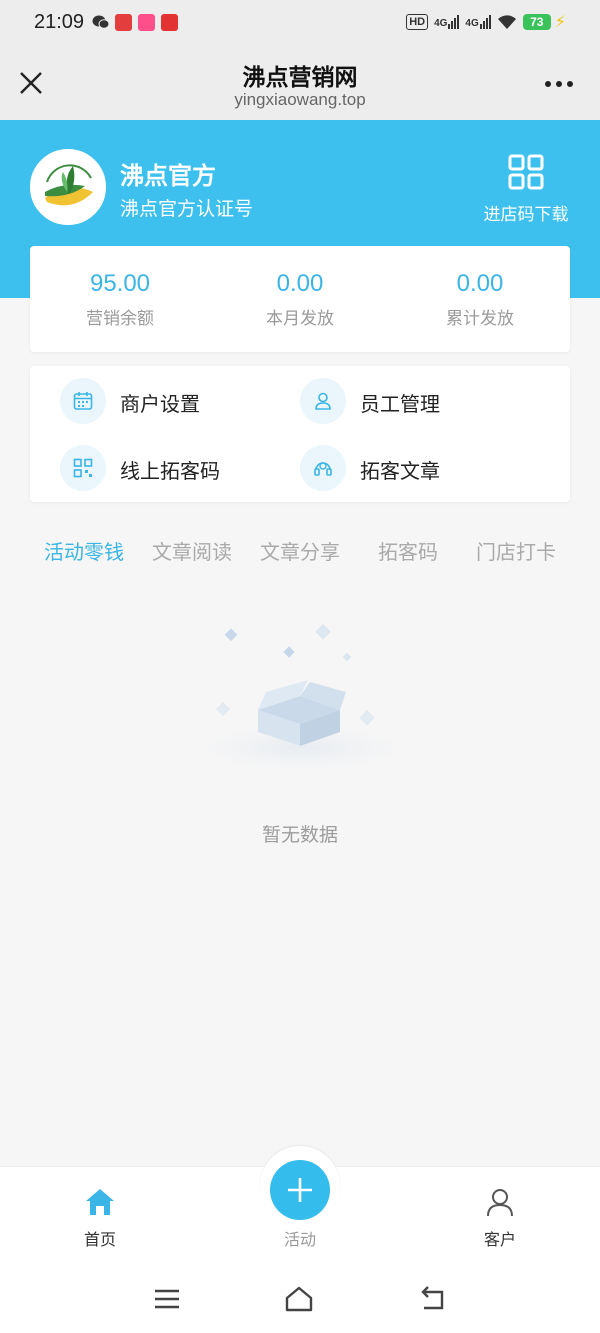 This screenshot has width=600, height=1333. I want to click on nav-activity-label: 活动, so click(299, 1239).